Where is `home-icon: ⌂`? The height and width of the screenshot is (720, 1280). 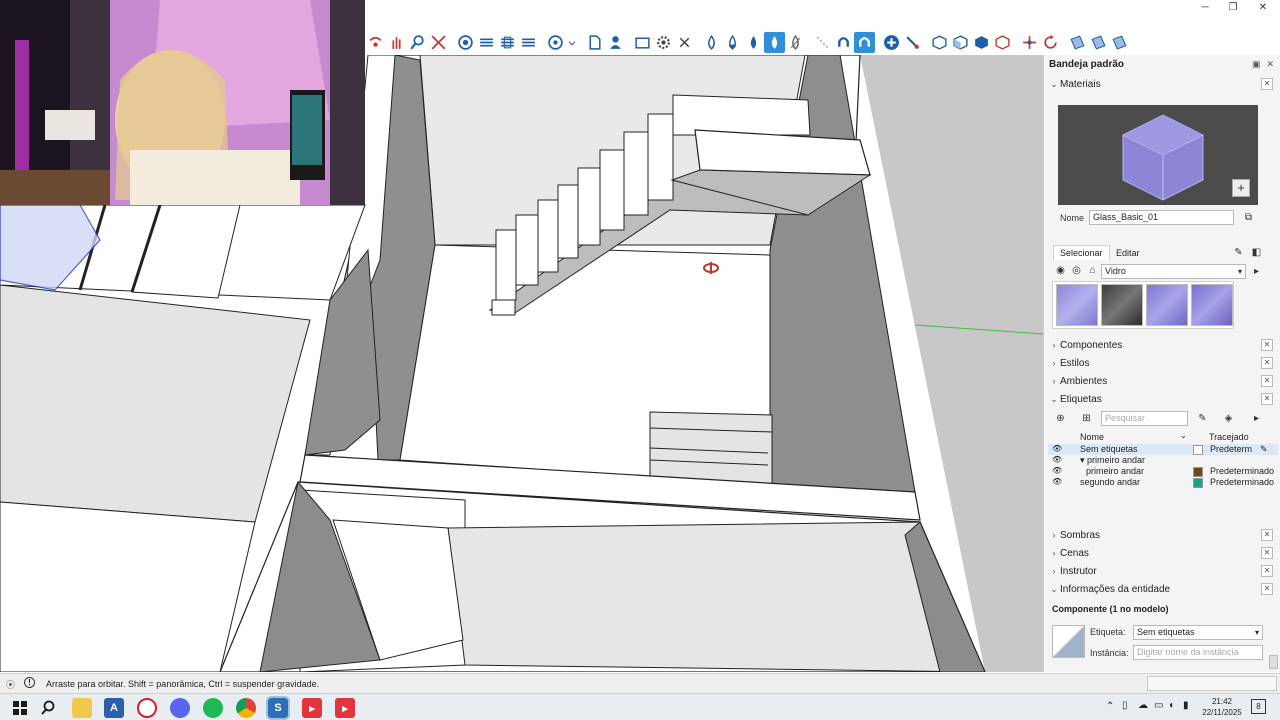 home-icon: ⌂ is located at coordinates (1092, 270).